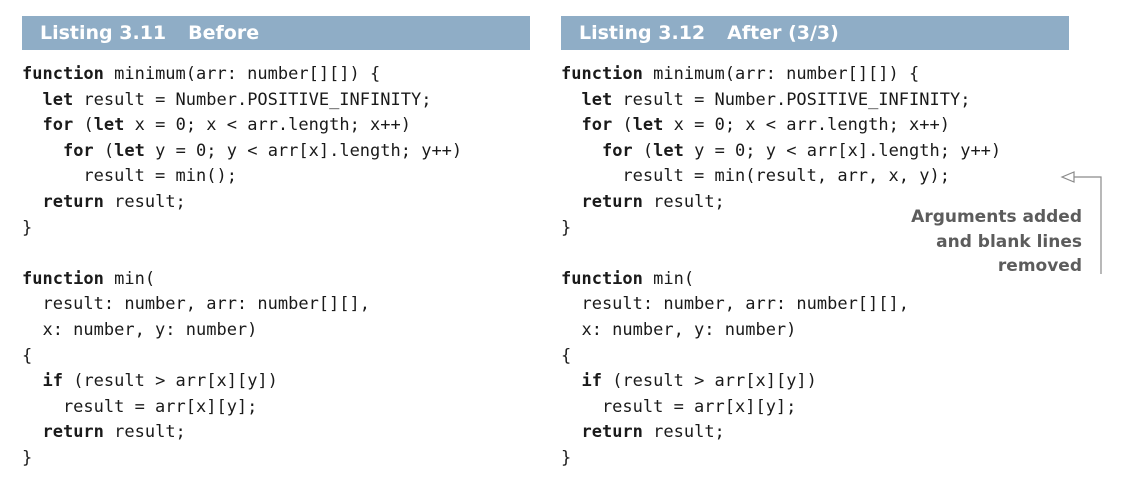 Image resolution: width=1130 pixels, height=490 pixels. I want to click on listing-title: Before, so click(224, 33).